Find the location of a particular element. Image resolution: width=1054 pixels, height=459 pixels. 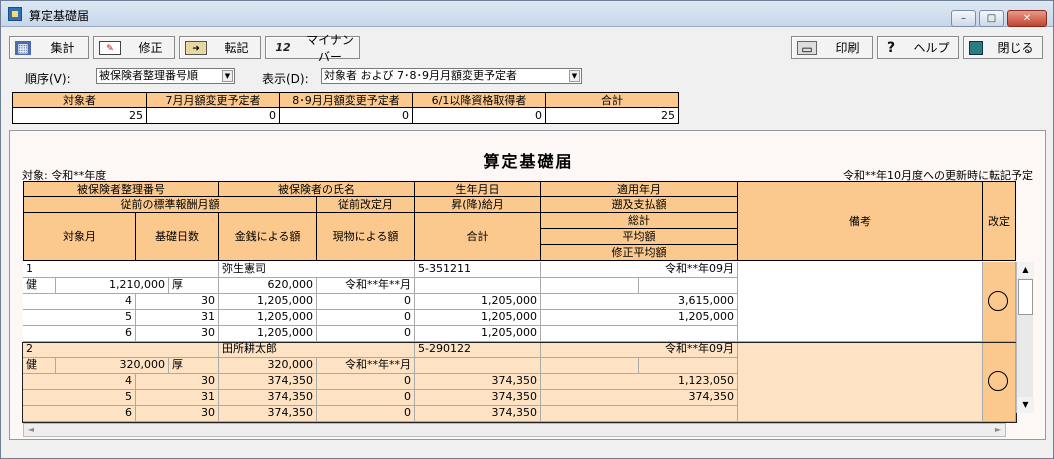

printer-icon: ▭ is located at coordinates (807, 48).